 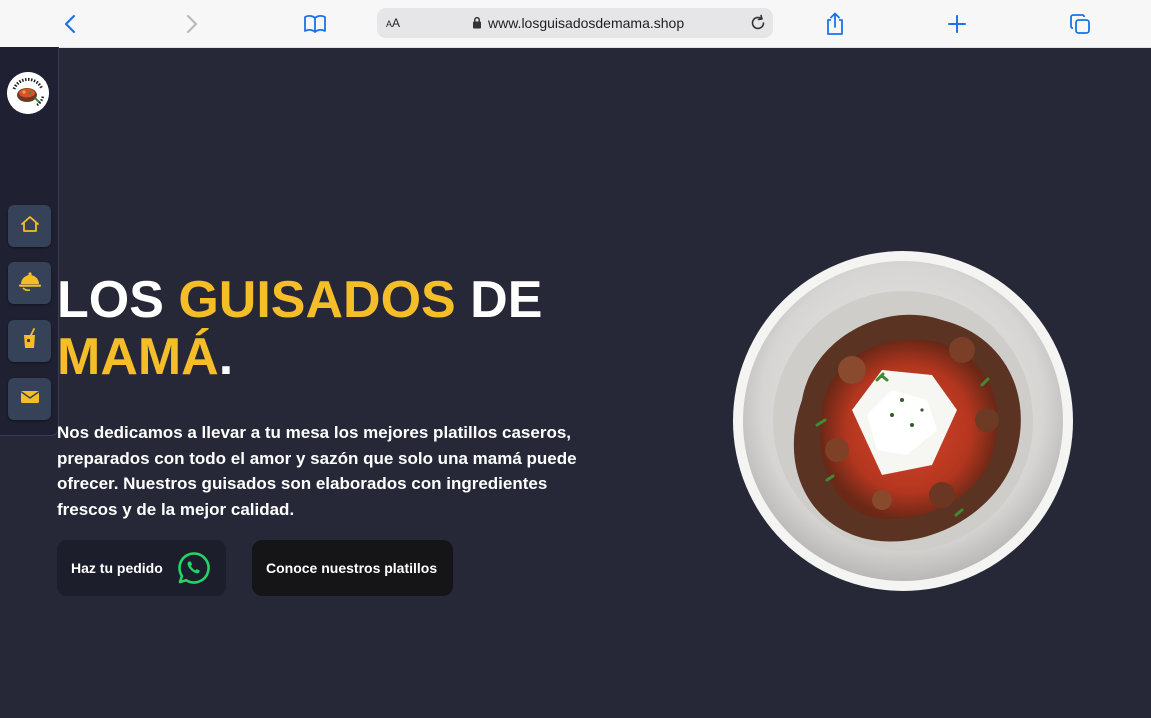 What do you see at coordinates (477, 25) in the screenshot?
I see `lock-icon` at bounding box center [477, 25].